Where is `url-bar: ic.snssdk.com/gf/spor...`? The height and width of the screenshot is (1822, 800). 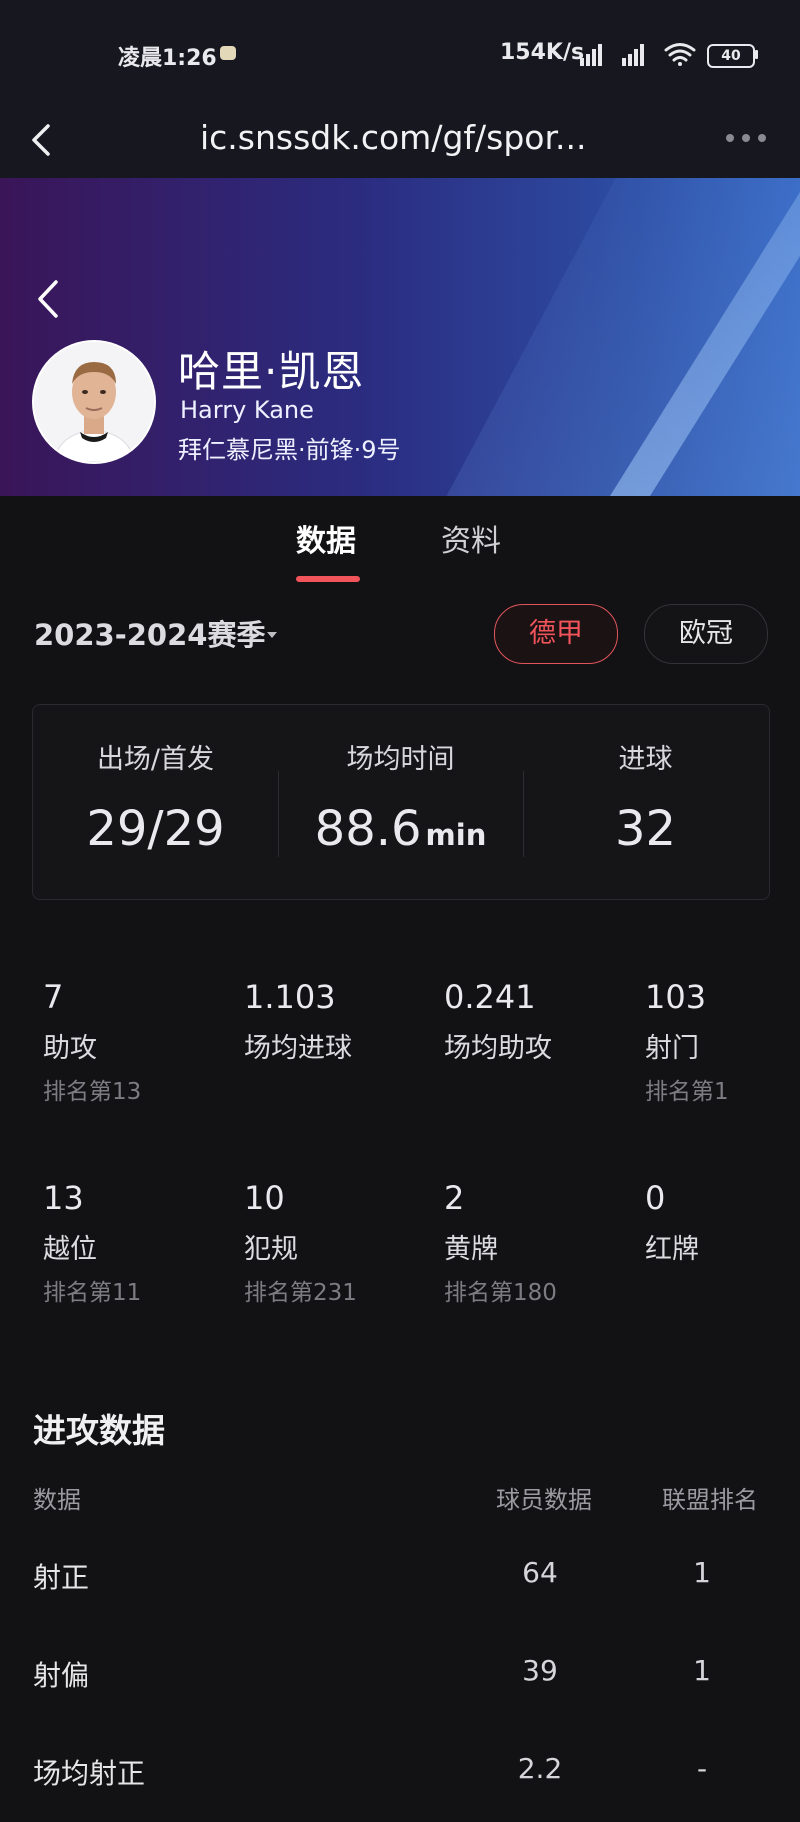 url-bar: ic.snssdk.com/gf/spor... is located at coordinates (400, 144).